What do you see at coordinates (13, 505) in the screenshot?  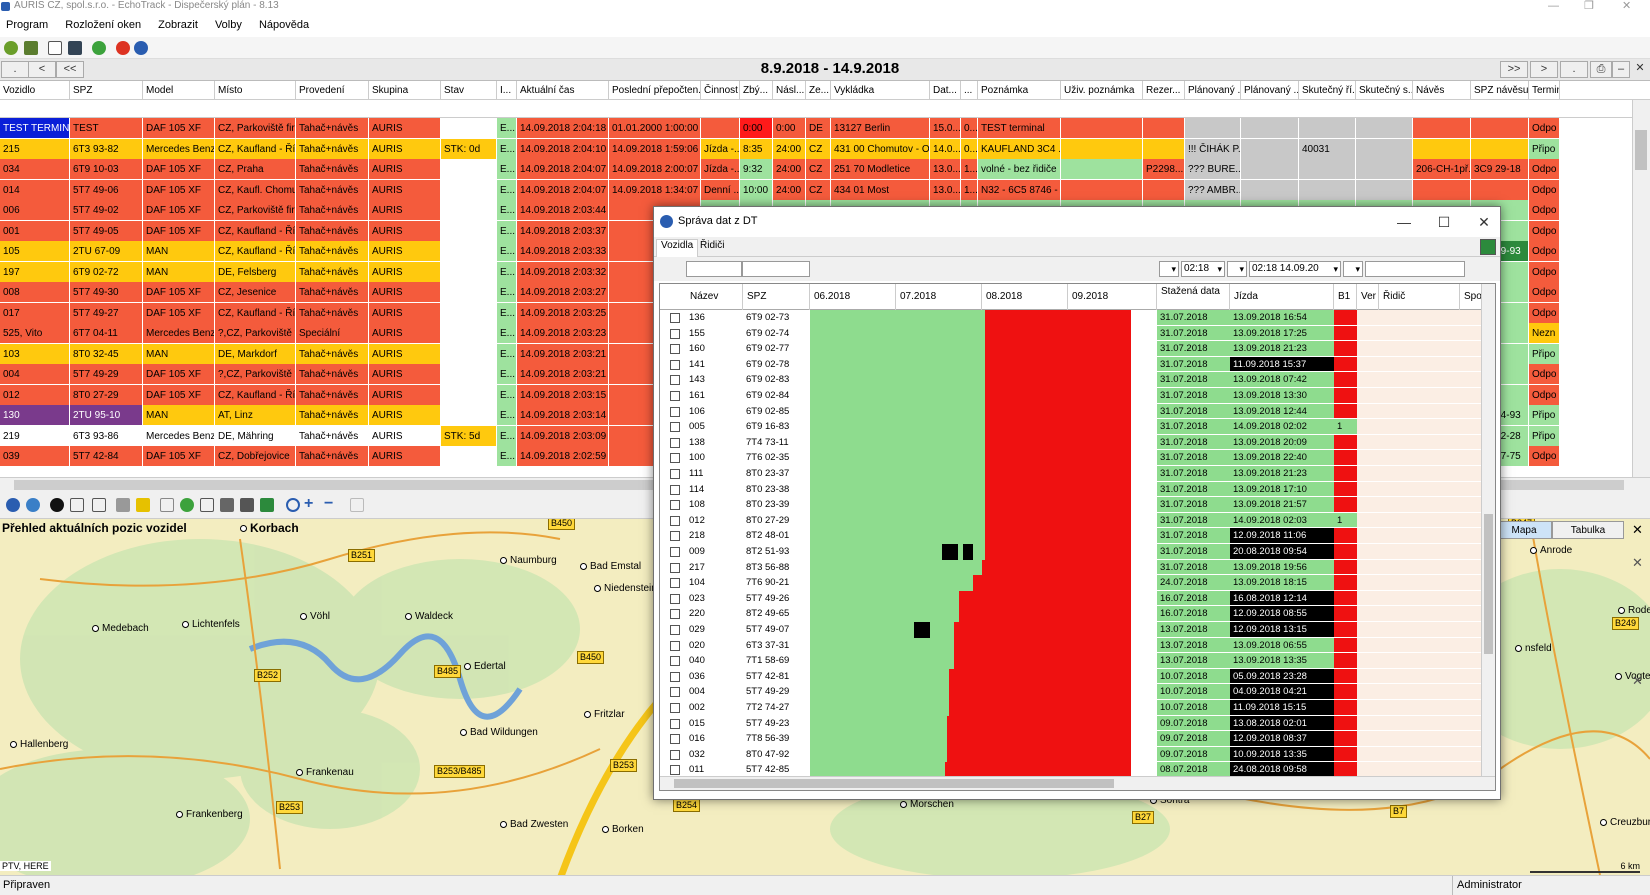 I see `globe-icon` at bounding box center [13, 505].